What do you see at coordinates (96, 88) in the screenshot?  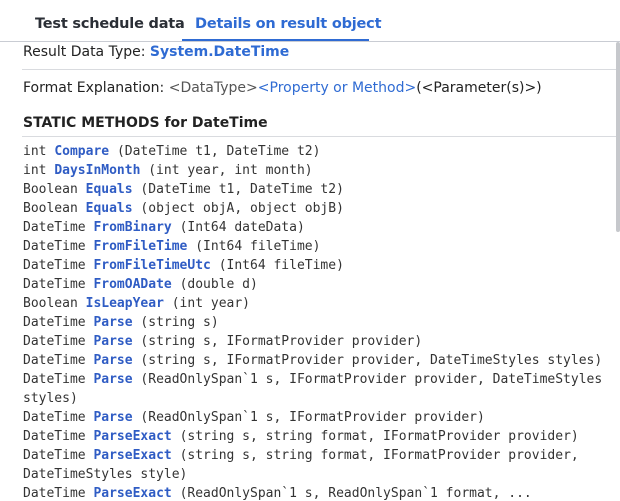 I see `format-label: Format Explanation:` at bounding box center [96, 88].